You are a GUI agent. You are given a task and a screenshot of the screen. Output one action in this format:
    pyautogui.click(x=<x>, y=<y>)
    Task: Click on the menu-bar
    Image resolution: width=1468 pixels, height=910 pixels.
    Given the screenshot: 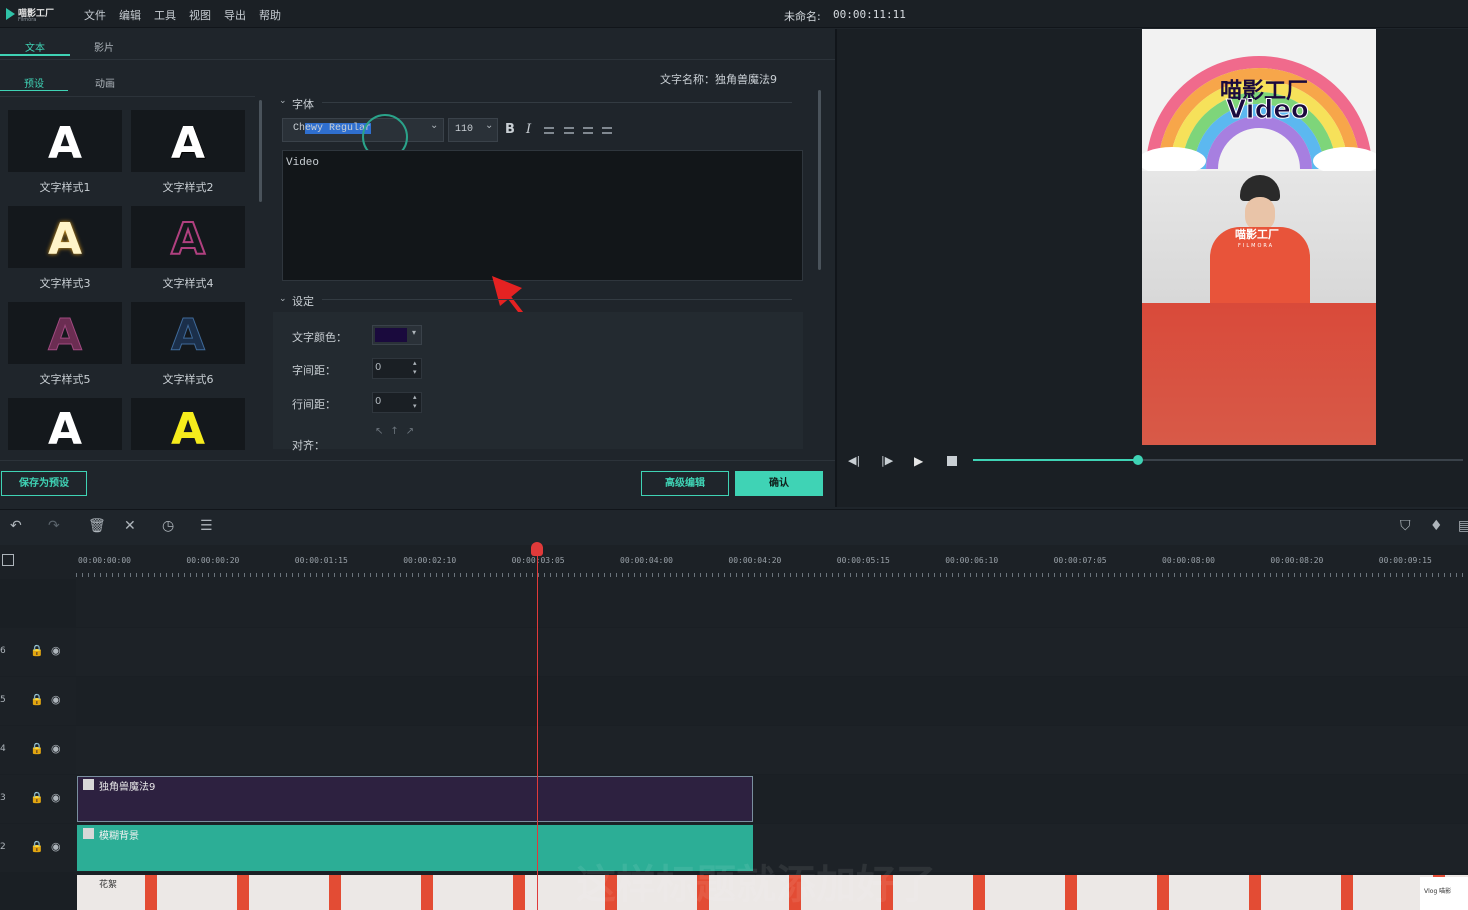 What is the action you would take?
    pyautogui.click(x=734, y=14)
    